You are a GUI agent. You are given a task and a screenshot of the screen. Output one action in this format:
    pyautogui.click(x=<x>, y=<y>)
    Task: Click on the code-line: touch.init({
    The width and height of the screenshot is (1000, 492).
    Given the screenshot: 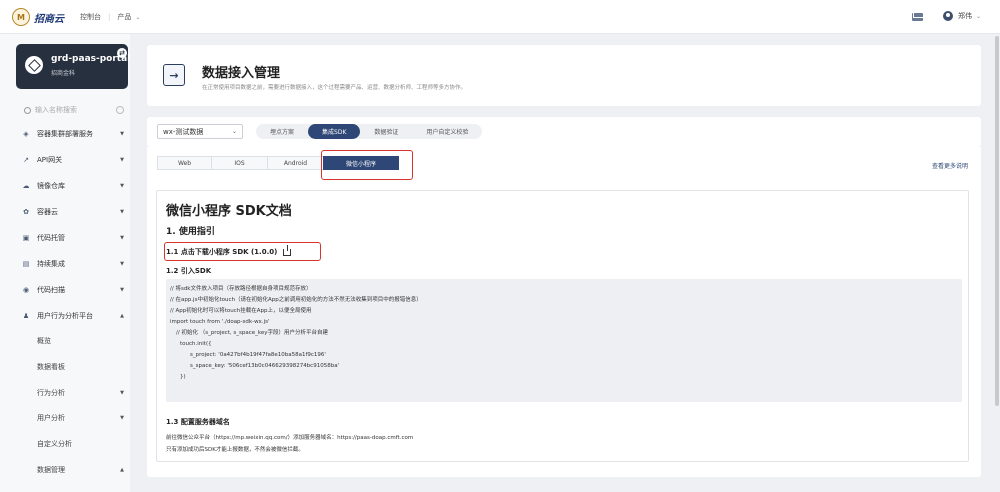 What is the action you would take?
    pyautogui.click(x=196, y=344)
    